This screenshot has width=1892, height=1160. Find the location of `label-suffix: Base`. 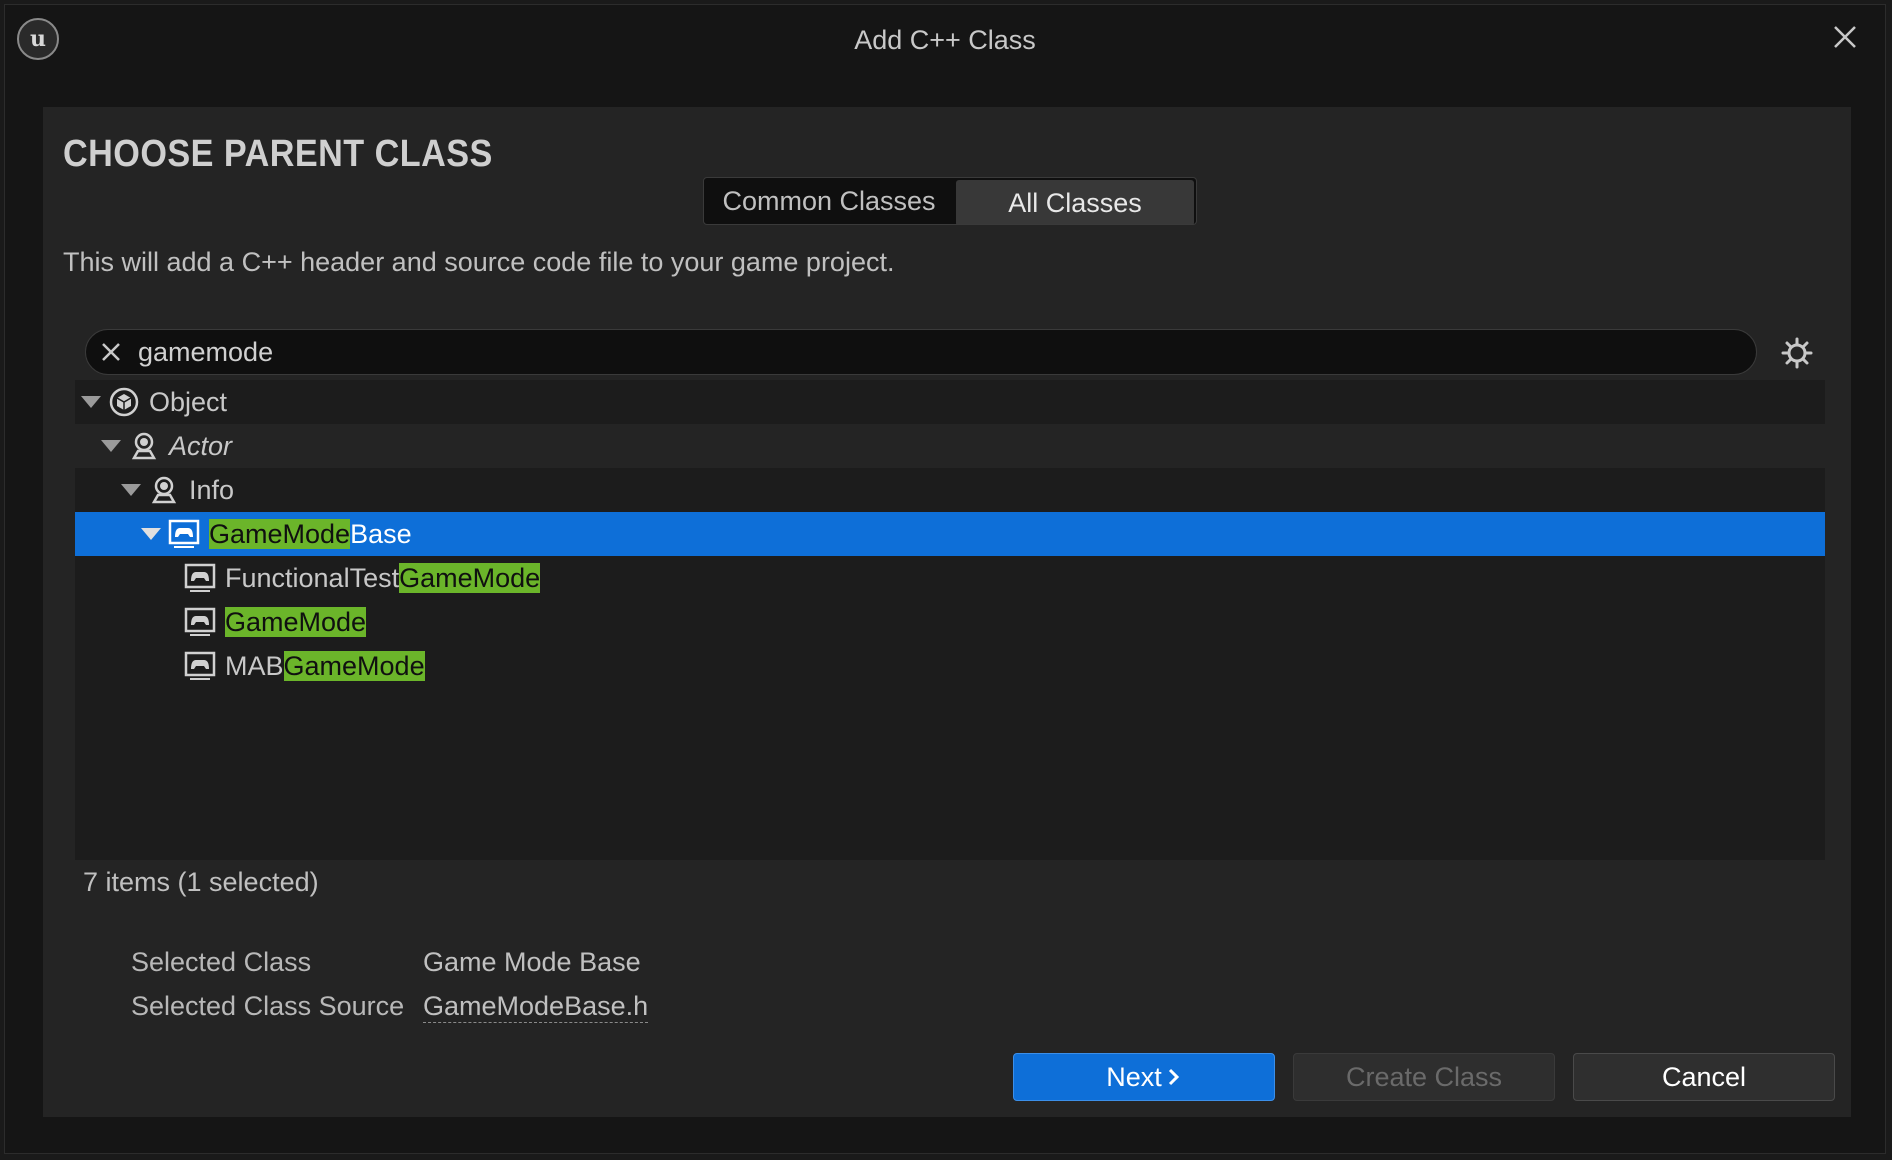

label-suffix: Base is located at coordinates (381, 533).